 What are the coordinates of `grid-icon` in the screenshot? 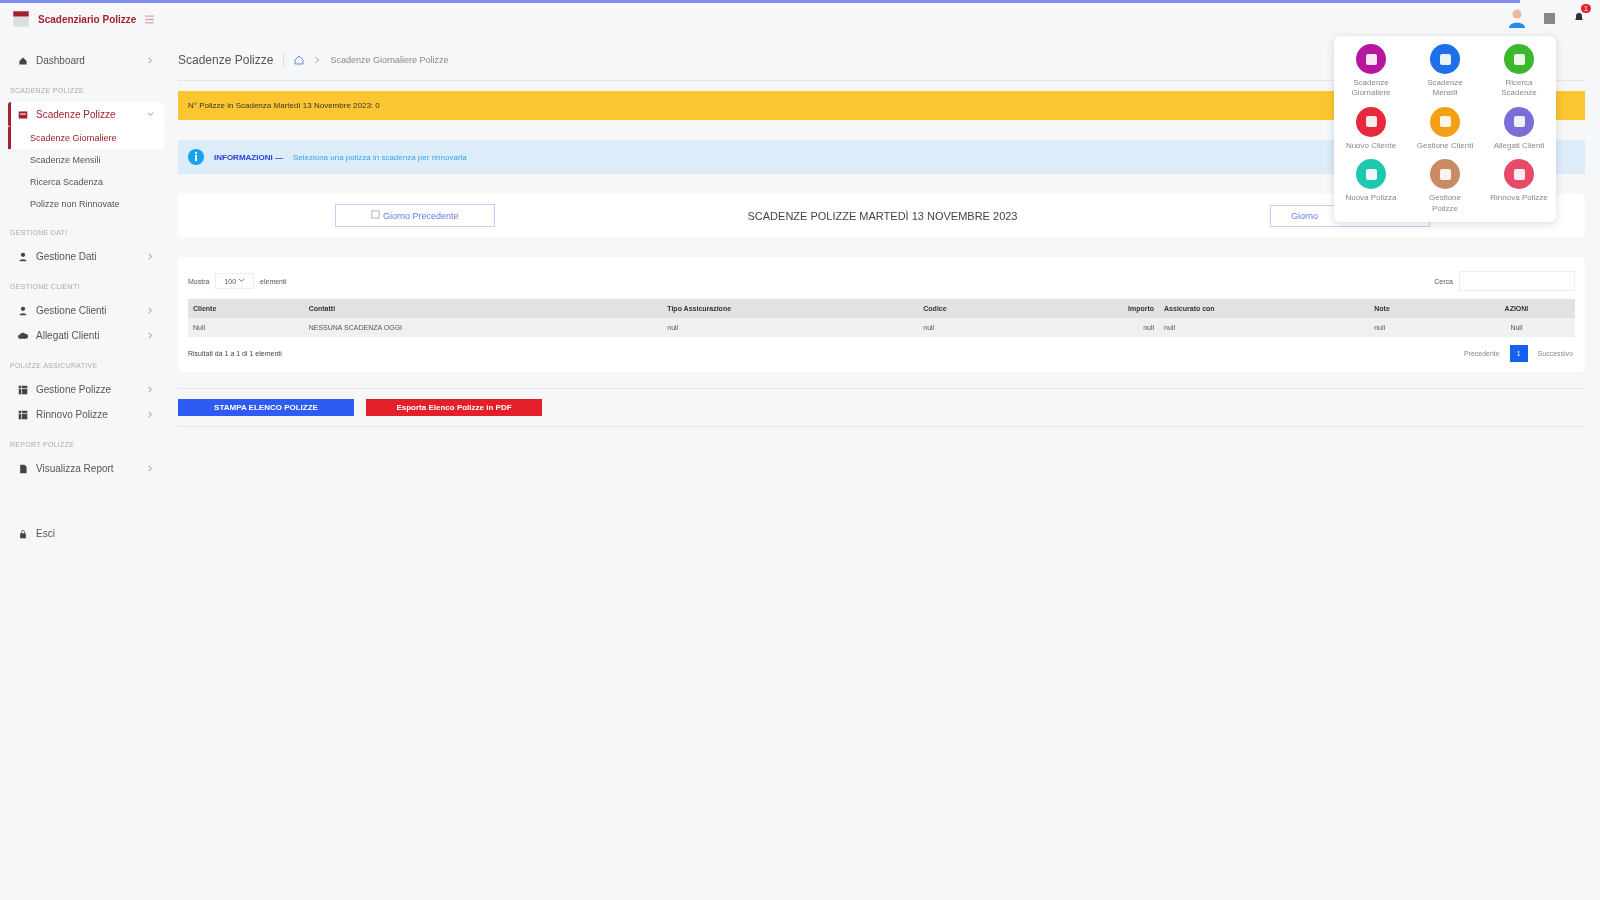 It's located at (1549, 18).